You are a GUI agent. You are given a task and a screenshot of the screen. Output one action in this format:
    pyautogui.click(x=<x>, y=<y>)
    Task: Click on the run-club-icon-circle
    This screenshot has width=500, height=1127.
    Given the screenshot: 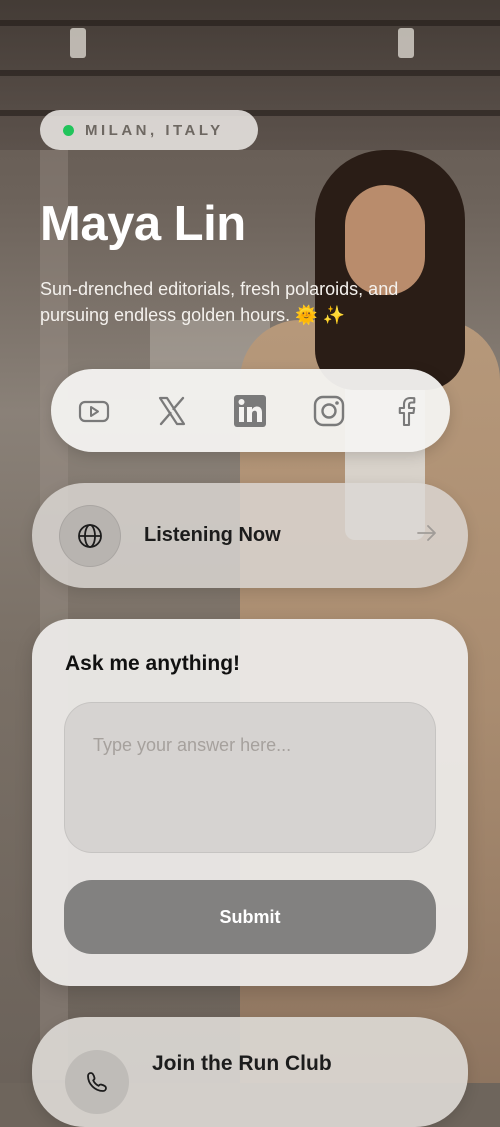 What is the action you would take?
    pyautogui.click(x=97, y=1082)
    